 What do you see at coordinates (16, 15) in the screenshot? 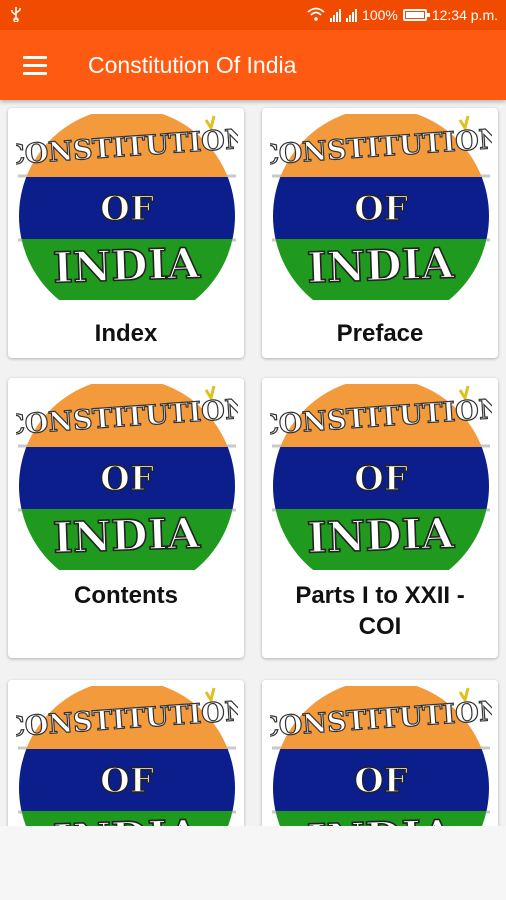
I see `usb-icon` at bounding box center [16, 15].